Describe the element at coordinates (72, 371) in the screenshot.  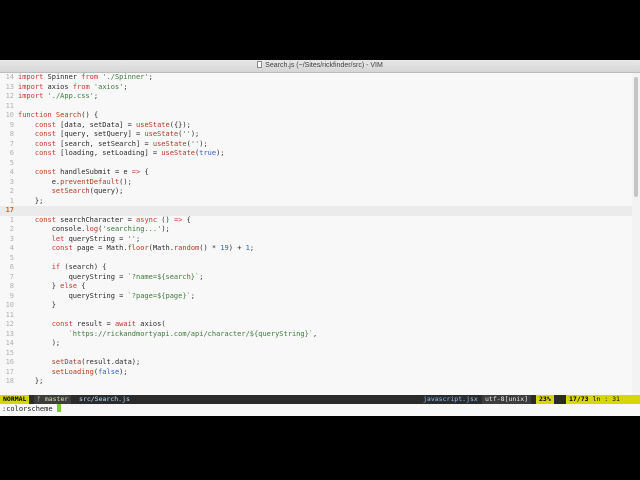
I see `code-token: setLoading` at that location.